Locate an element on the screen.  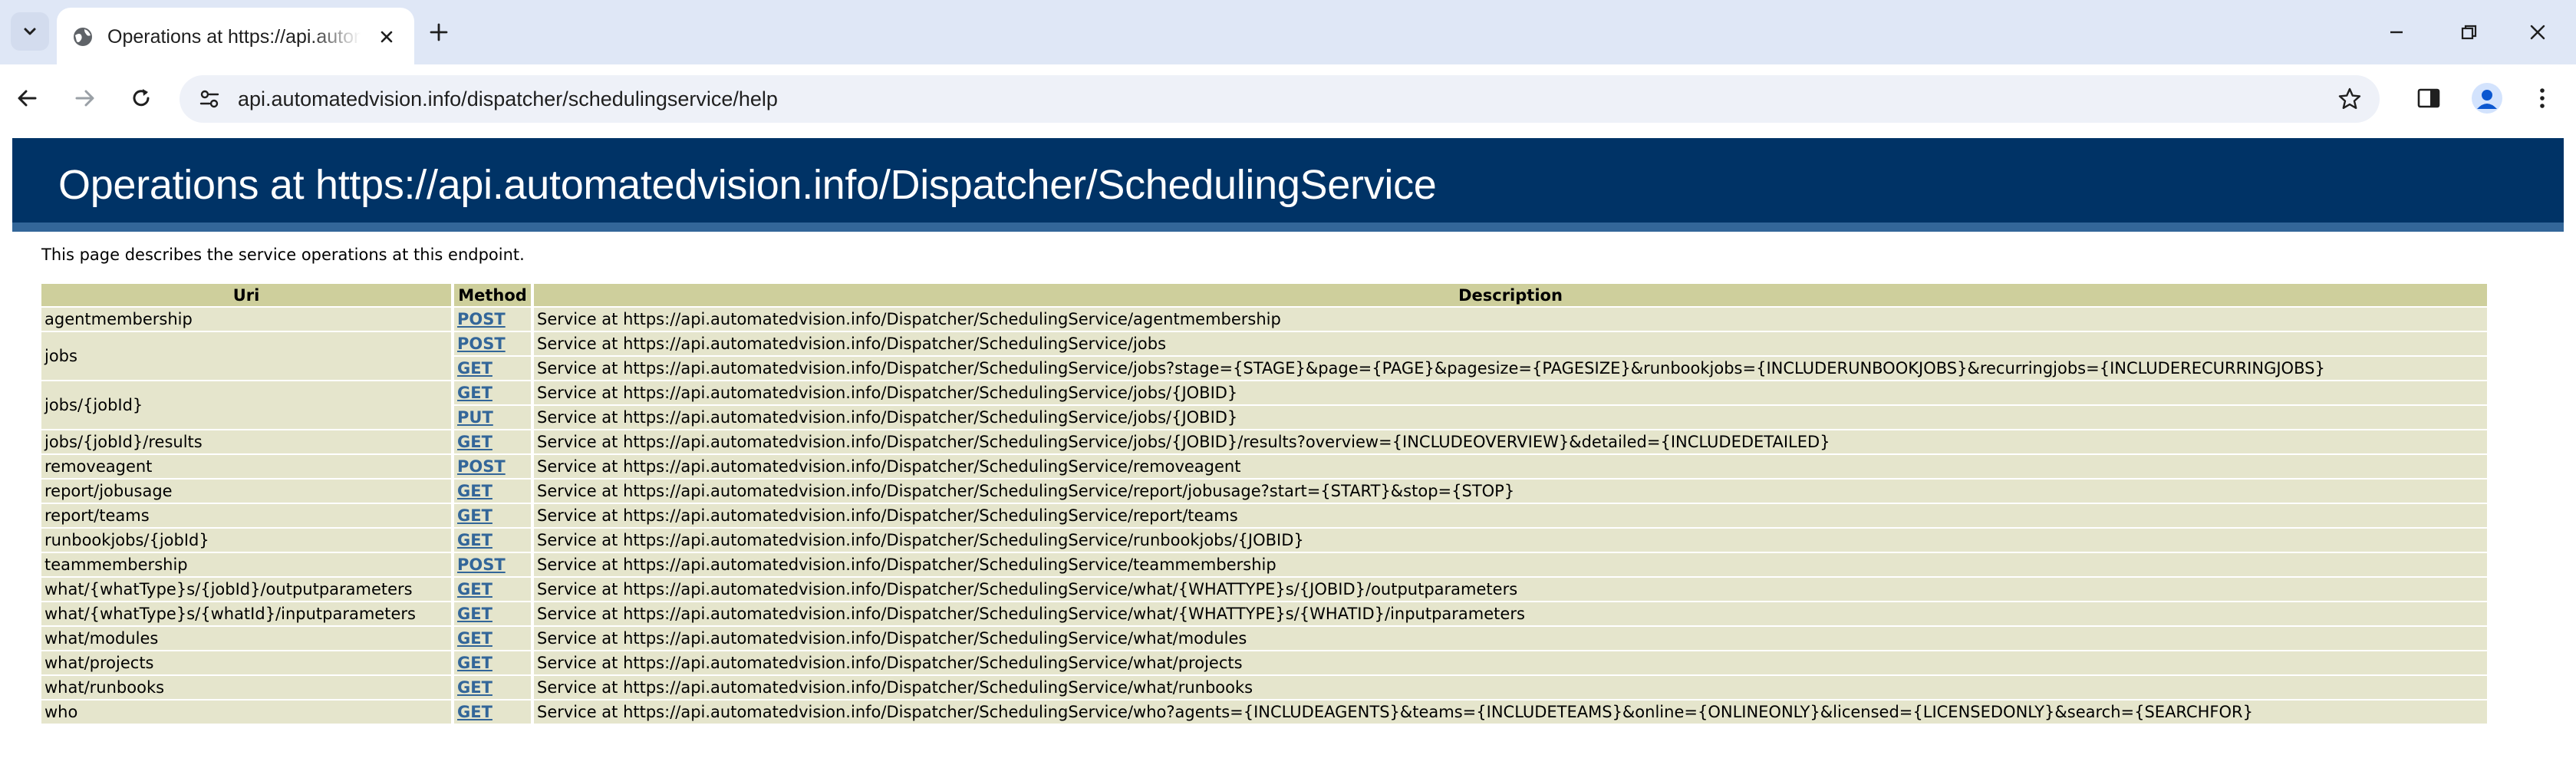
close-window-icon is located at coordinates (2537, 32).